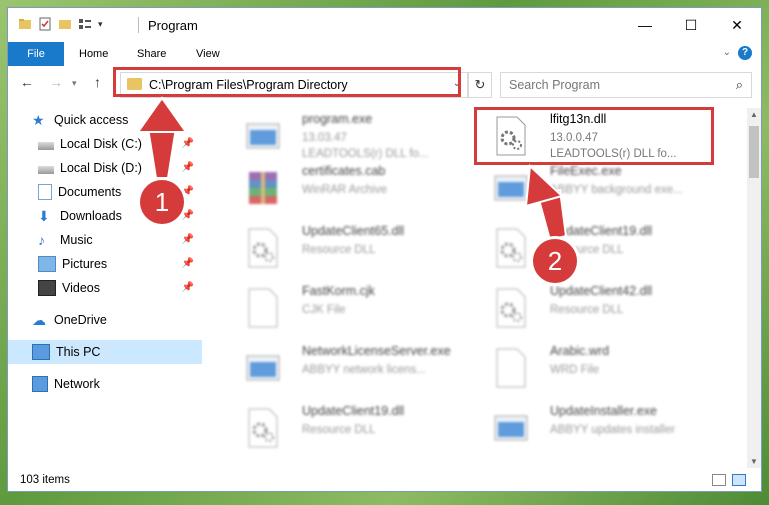 The image size is (769, 505). What do you see at coordinates (162, 114) in the screenshot?
I see `arrow-1-head` at bounding box center [162, 114].